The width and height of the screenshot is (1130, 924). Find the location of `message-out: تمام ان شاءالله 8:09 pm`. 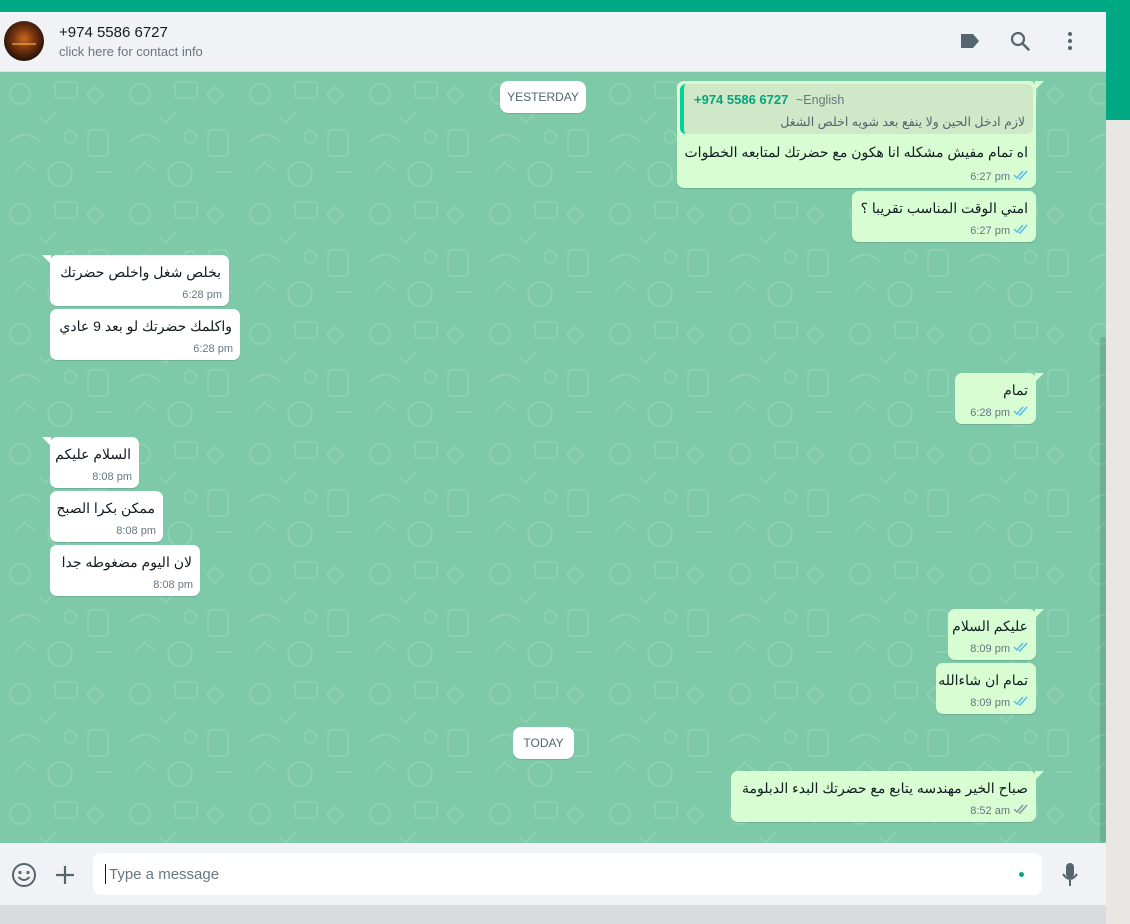

message-out: تمام ان شاءالله 8:09 pm is located at coordinates (986, 688).